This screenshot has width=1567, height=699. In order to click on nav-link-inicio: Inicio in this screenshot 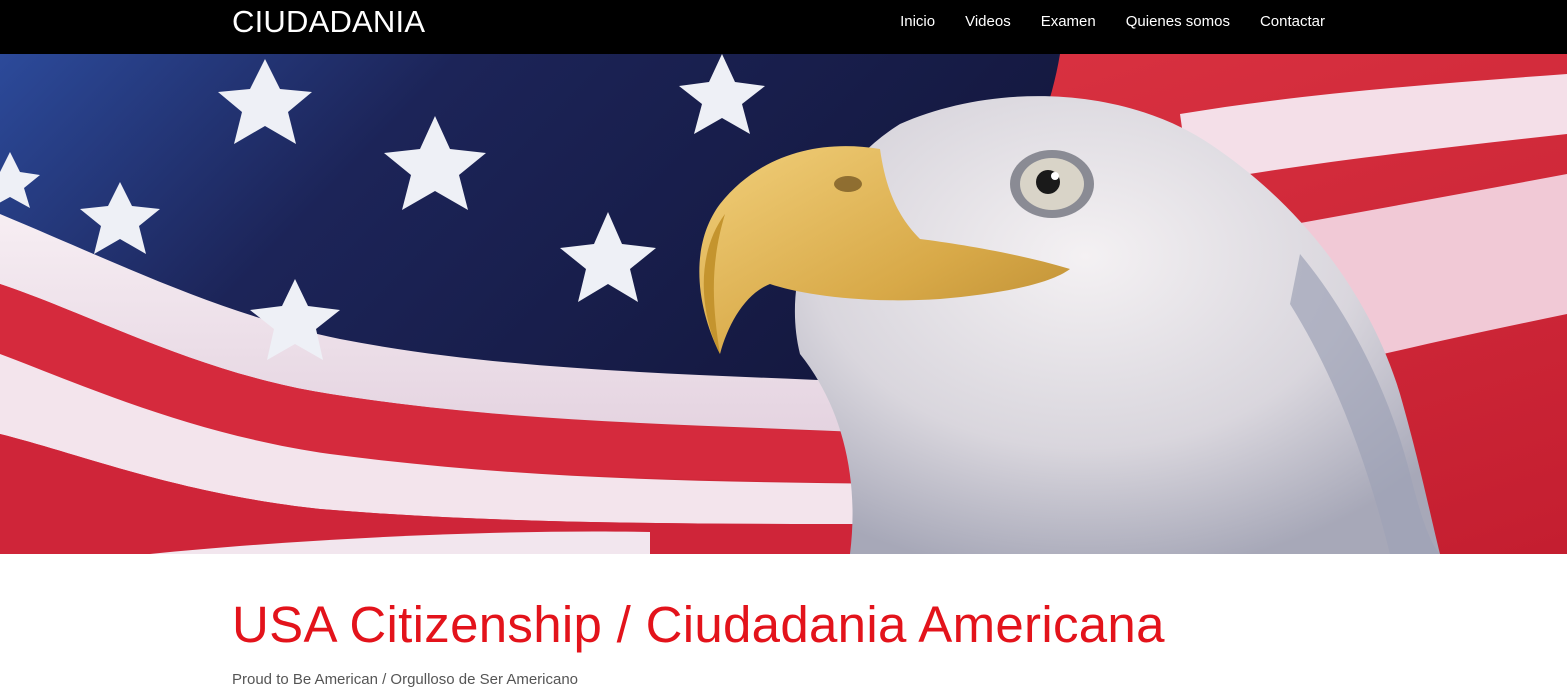, I will do `click(917, 21)`.